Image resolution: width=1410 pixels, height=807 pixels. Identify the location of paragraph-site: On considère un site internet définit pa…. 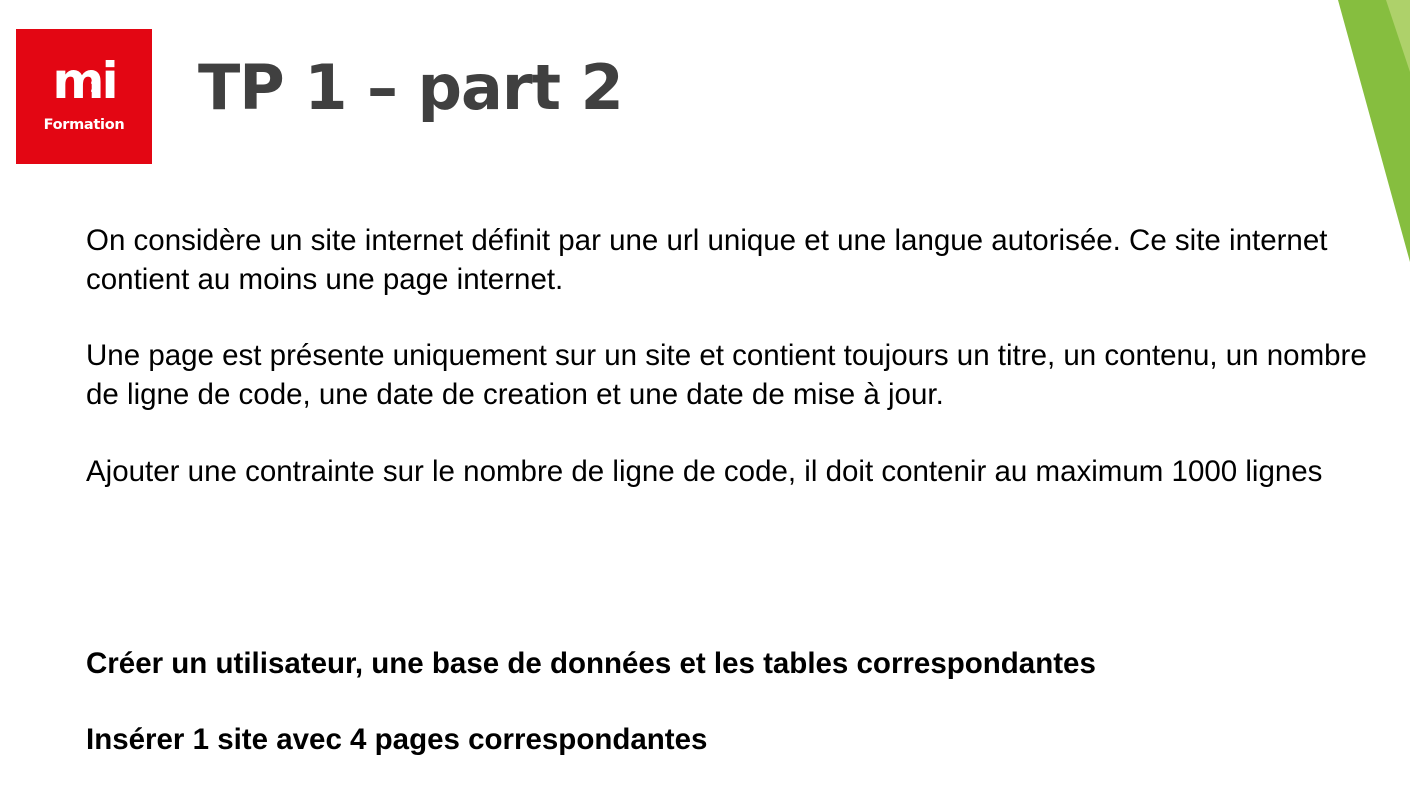
(707, 260).